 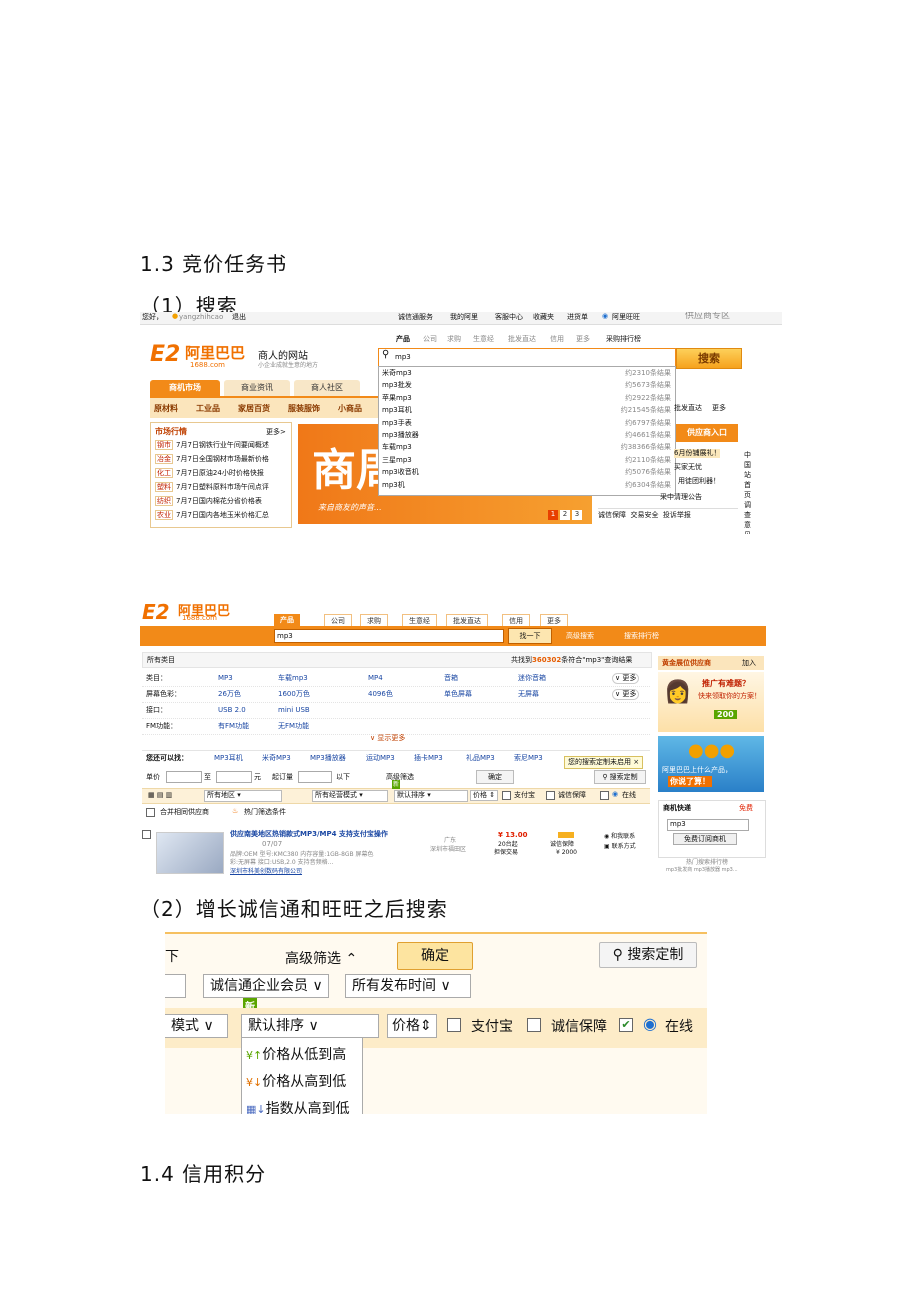 What do you see at coordinates (315, 777) in the screenshot?
I see `min-order-input` at bounding box center [315, 777].